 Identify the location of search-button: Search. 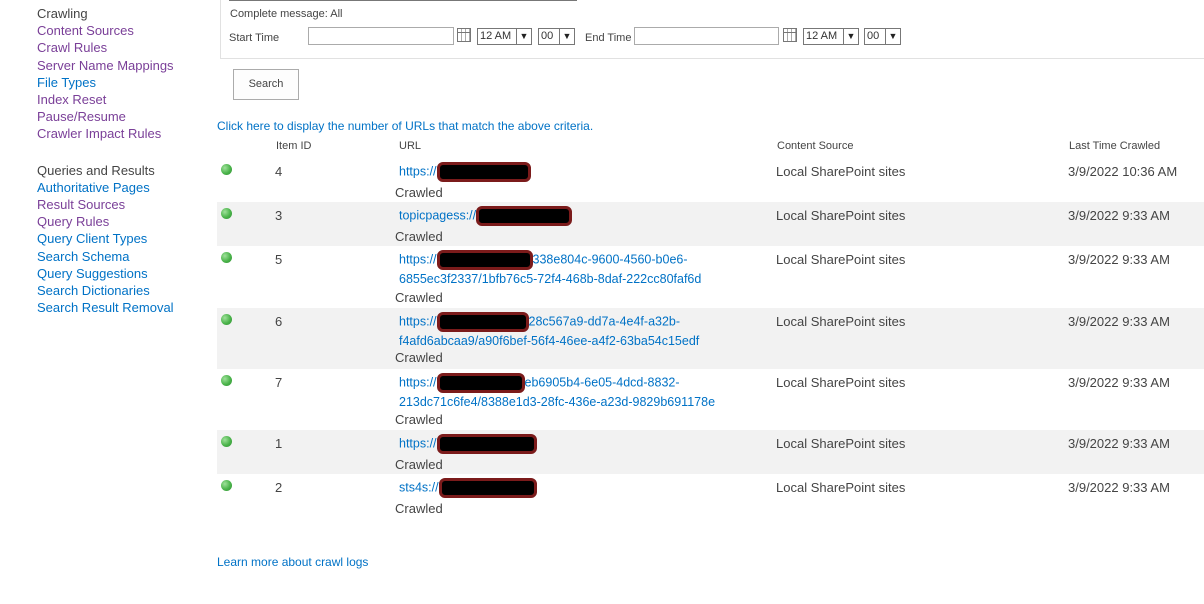
(266, 84).